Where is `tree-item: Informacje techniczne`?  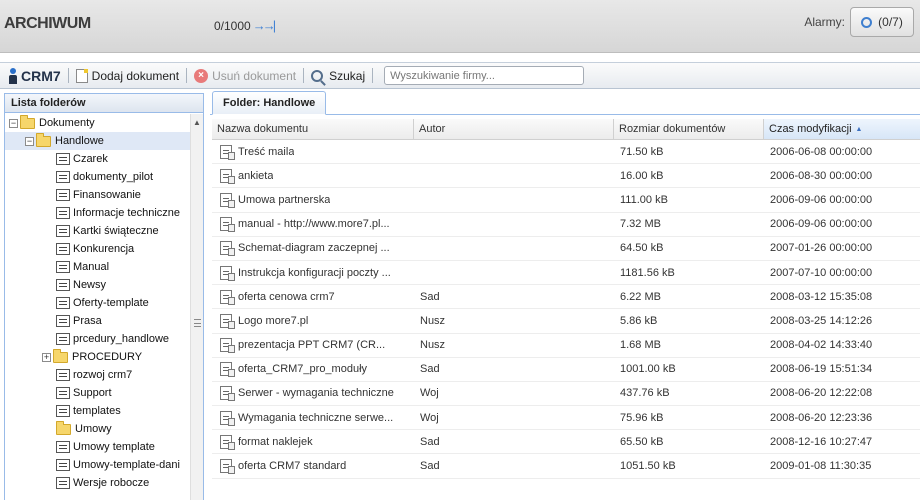 tree-item: Informacje techniczne is located at coordinates (98, 213).